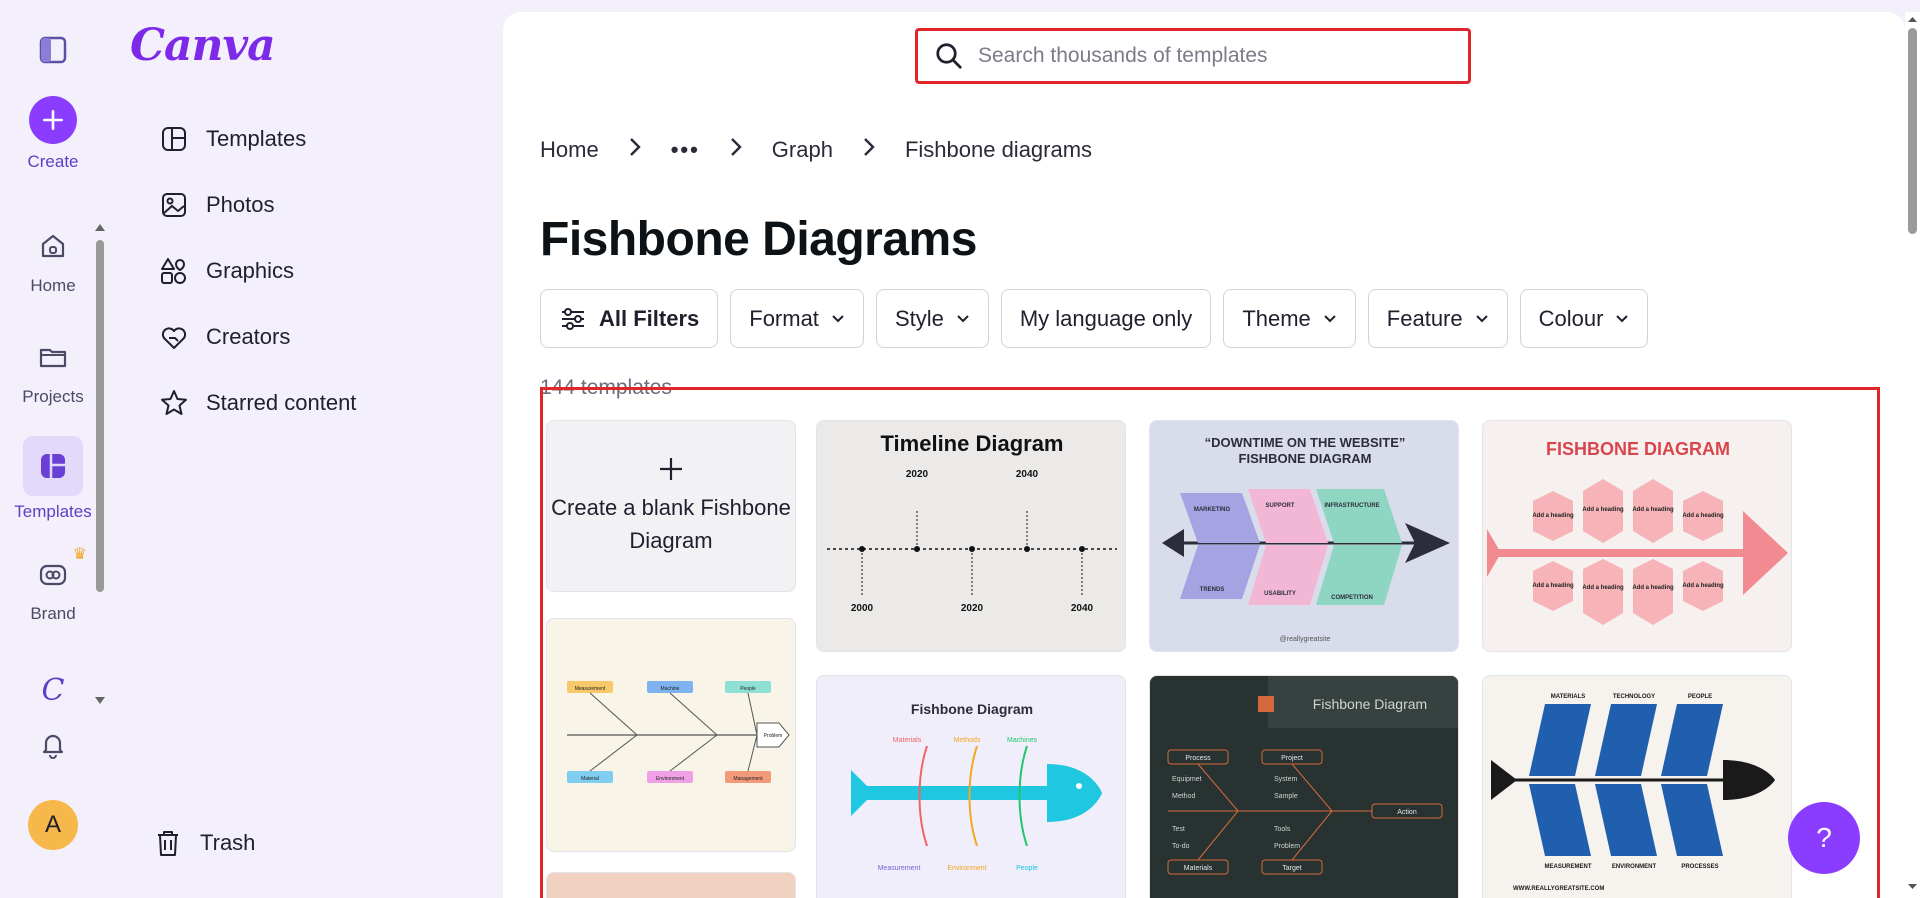 This screenshot has width=1920, height=898. Describe the element at coordinates (1286, 796) in the screenshot. I see `svg-text: Sample` at that location.